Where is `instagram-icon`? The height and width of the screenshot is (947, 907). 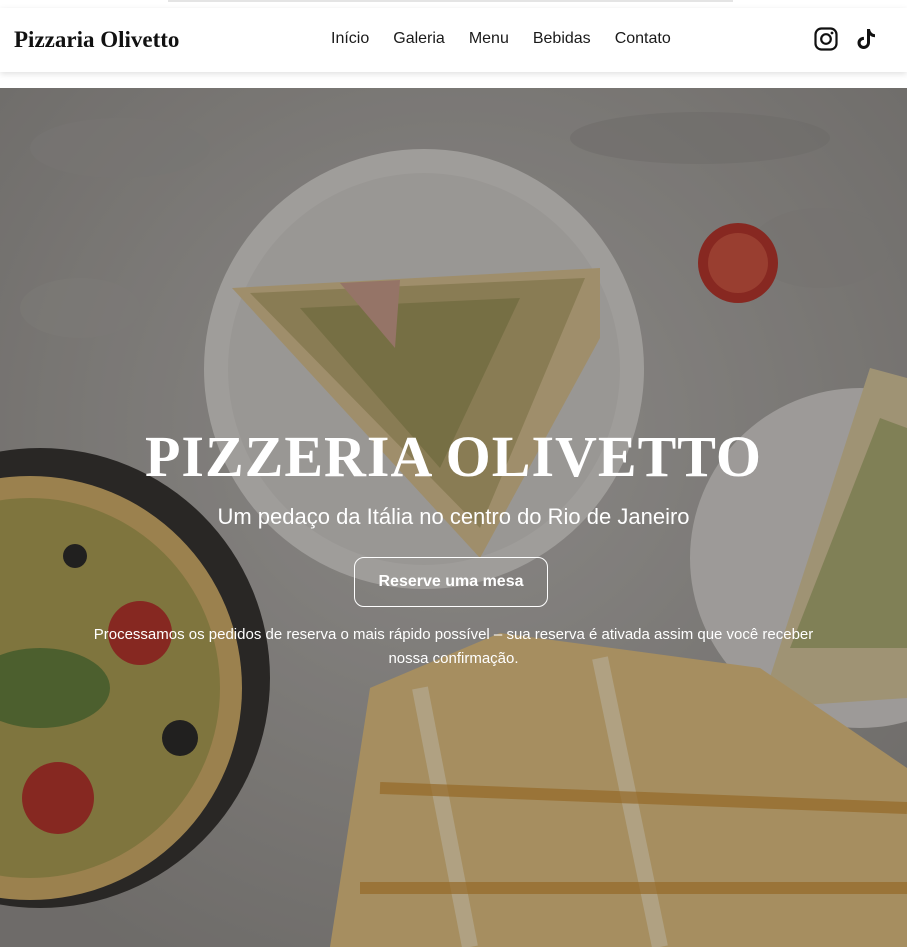
instagram-icon is located at coordinates (826, 39).